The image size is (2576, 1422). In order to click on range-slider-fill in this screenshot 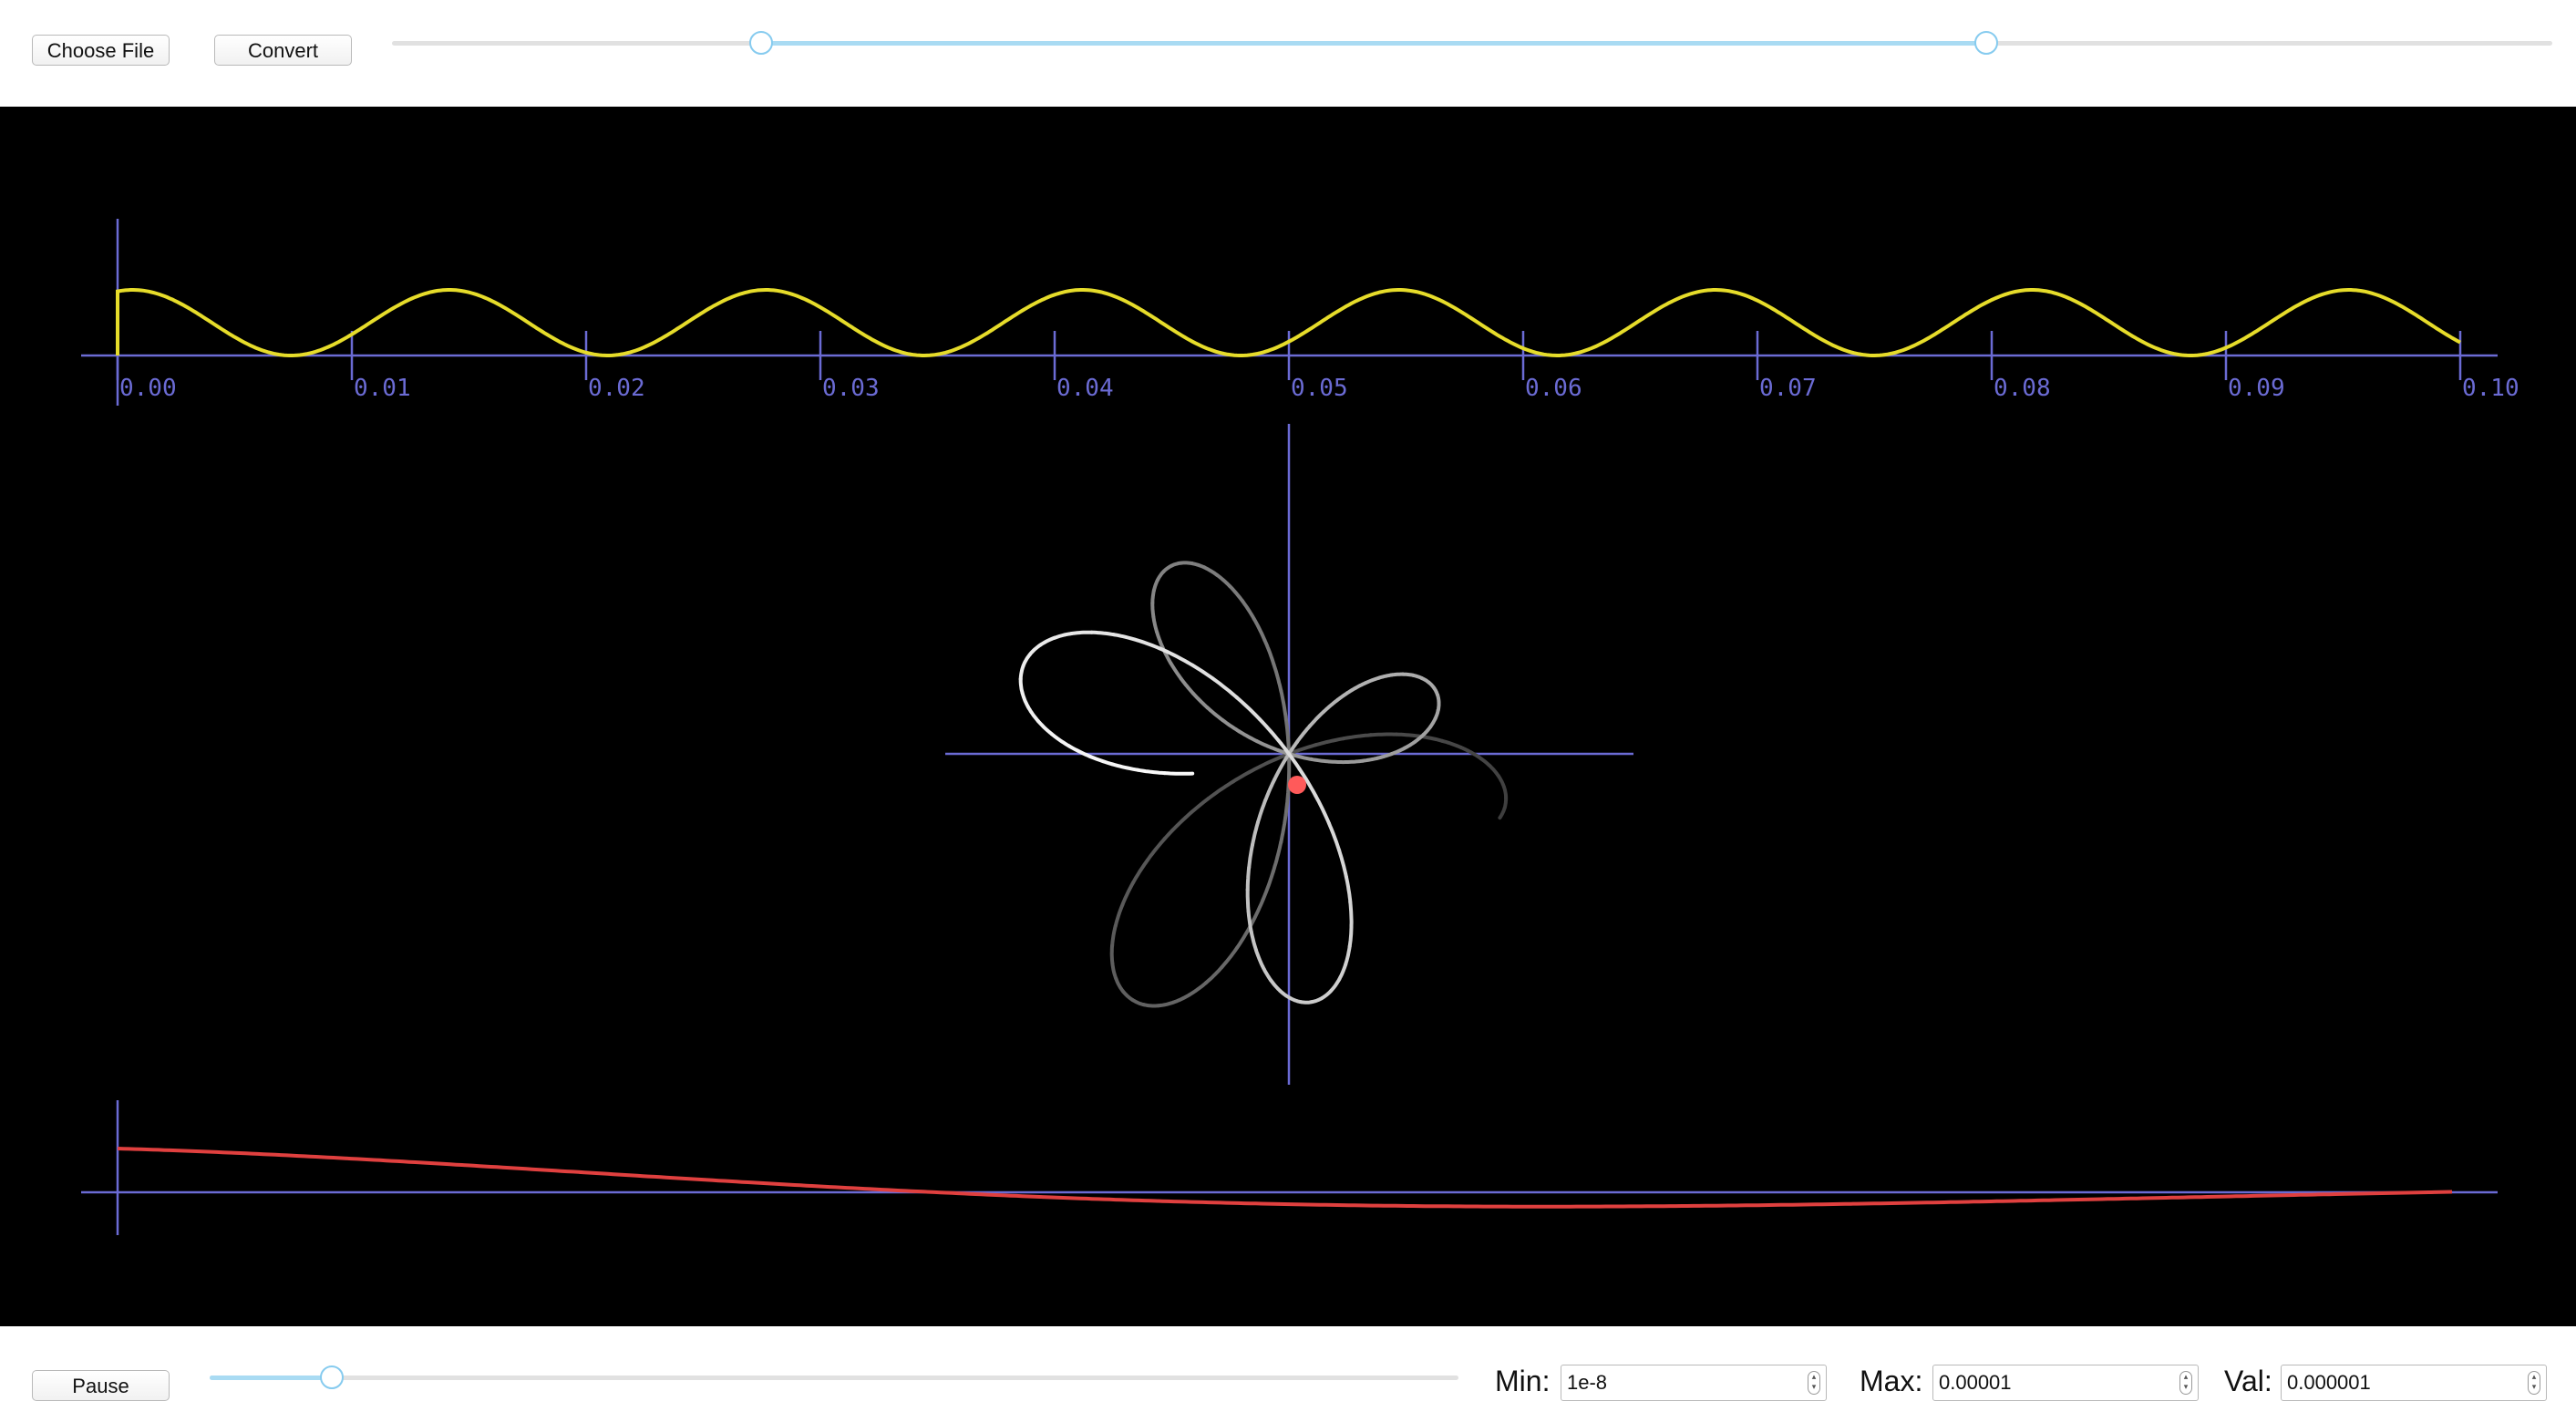, I will do `click(1374, 43)`.